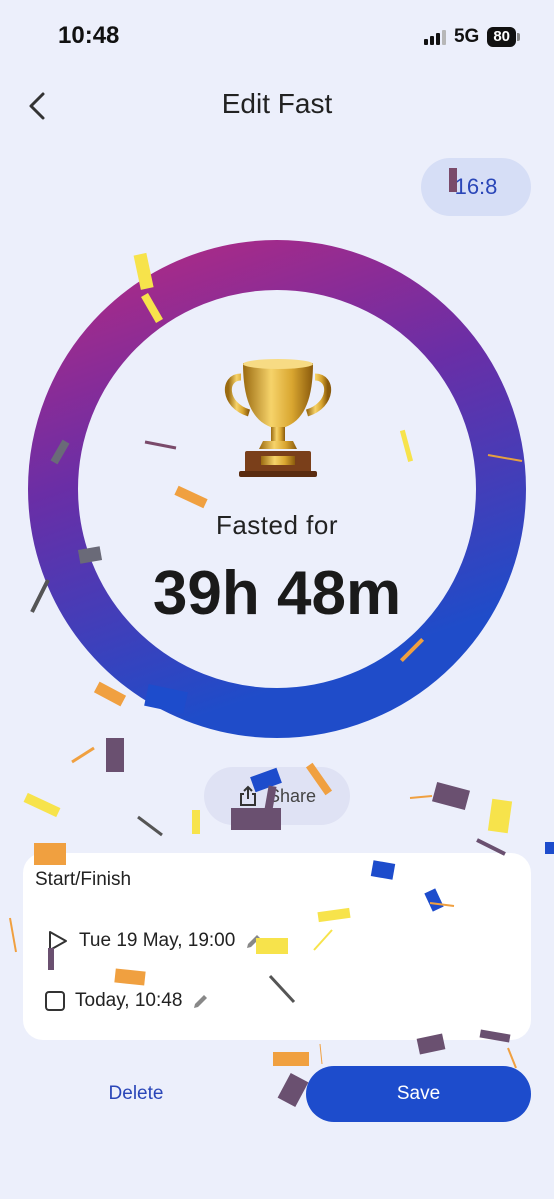 This screenshot has height=1199, width=554. I want to click on finish-time-row: Today, 10:48, so click(127, 1001).